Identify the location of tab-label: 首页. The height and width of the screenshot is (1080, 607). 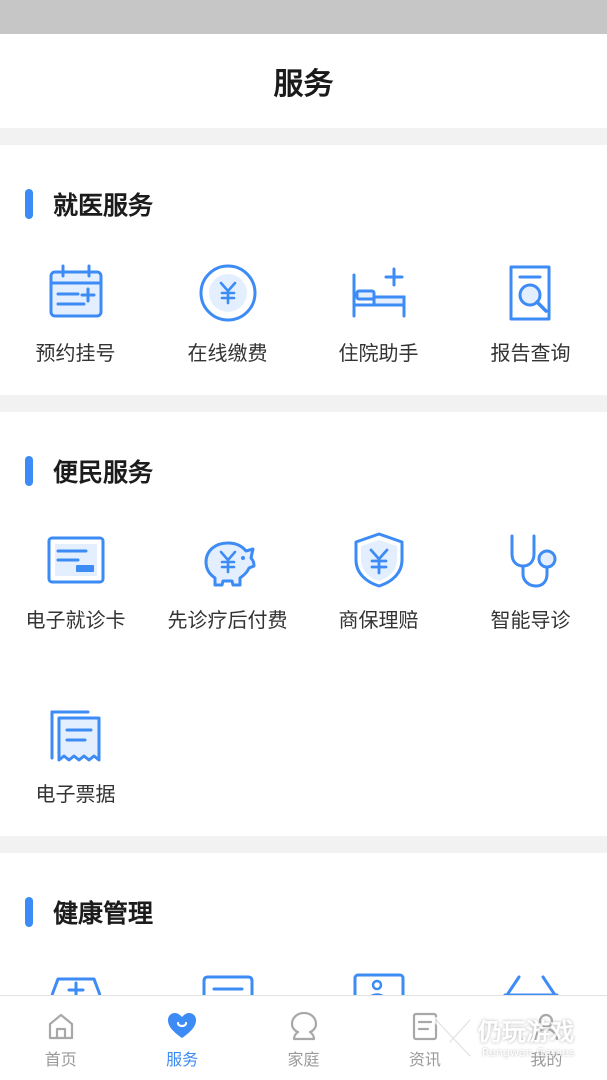
(60, 1059).